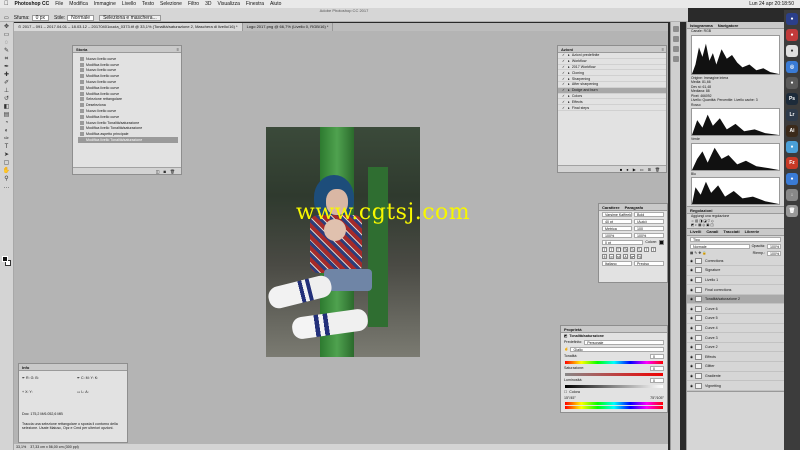 This screenshot has width=800, height=450. Describe the element at coordinates (627, 169) in the screenshot. I see `record-icon: ●` at that location.